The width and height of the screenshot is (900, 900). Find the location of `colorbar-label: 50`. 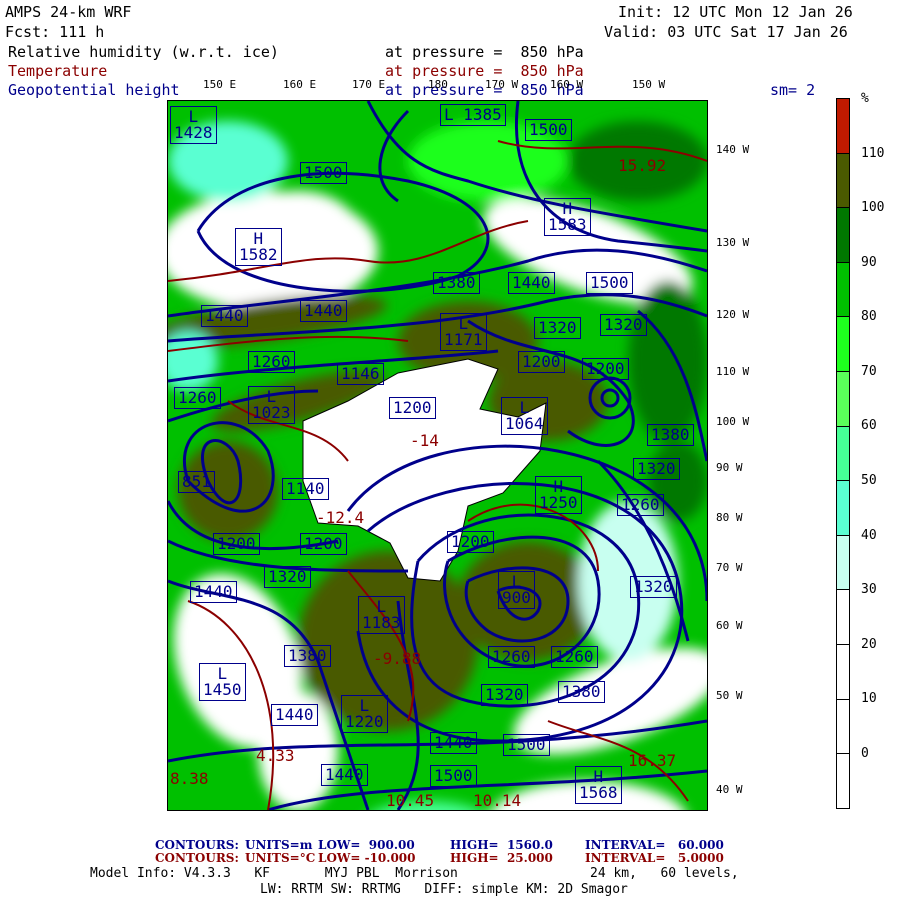

colorbar-label: 50 is located at coordinates (869, 480).